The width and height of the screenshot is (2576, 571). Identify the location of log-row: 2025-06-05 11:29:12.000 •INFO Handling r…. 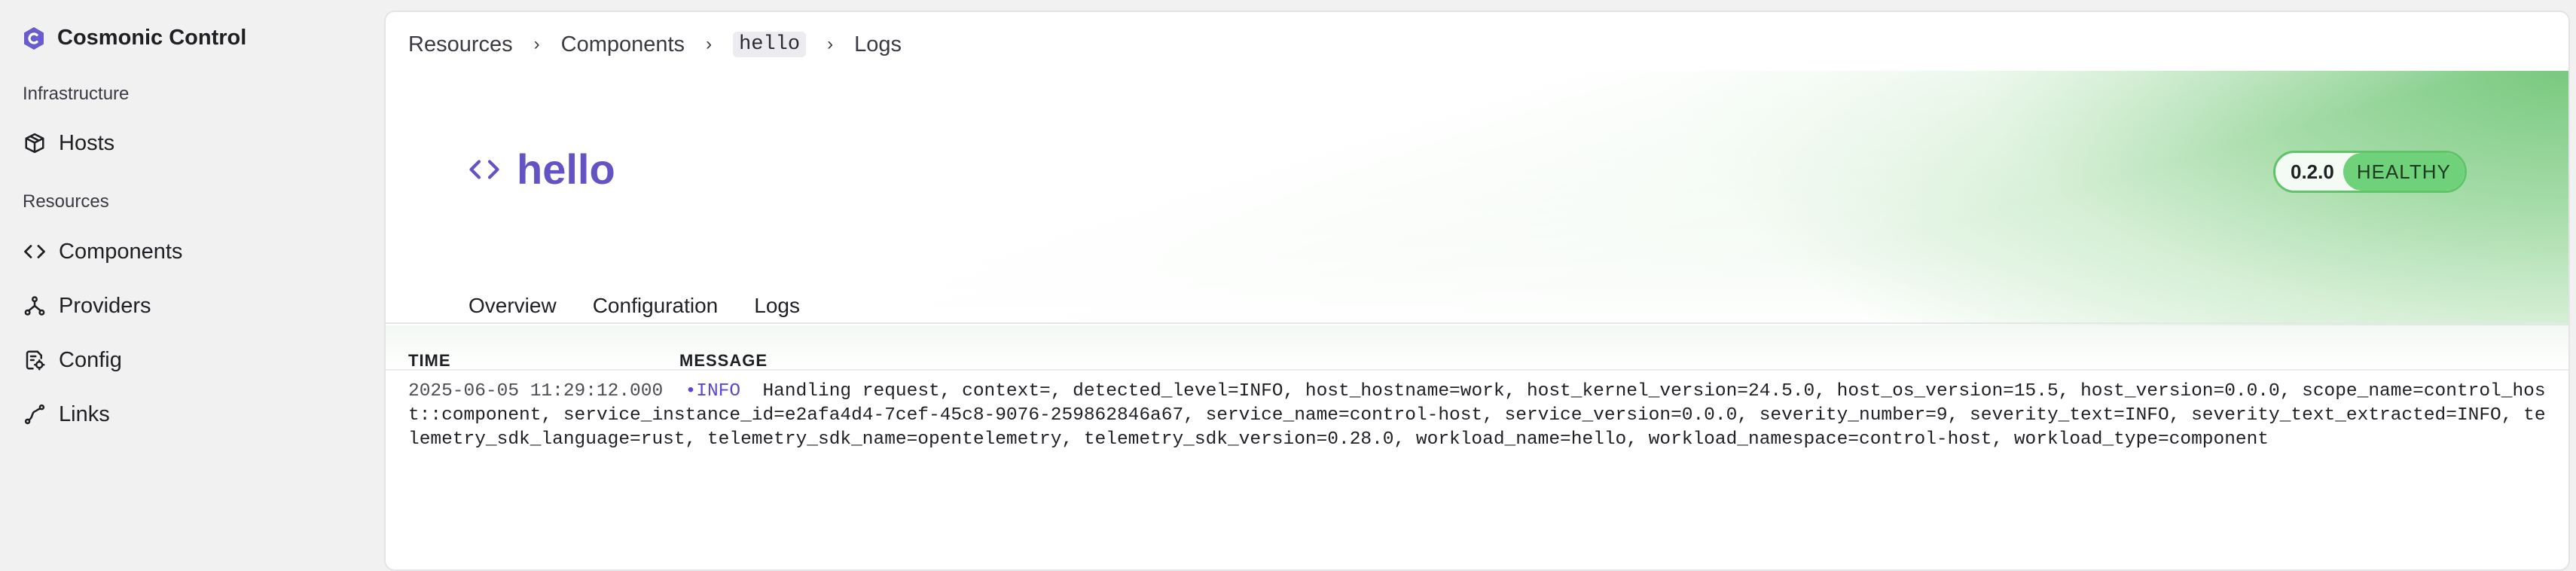
(1482, 416).